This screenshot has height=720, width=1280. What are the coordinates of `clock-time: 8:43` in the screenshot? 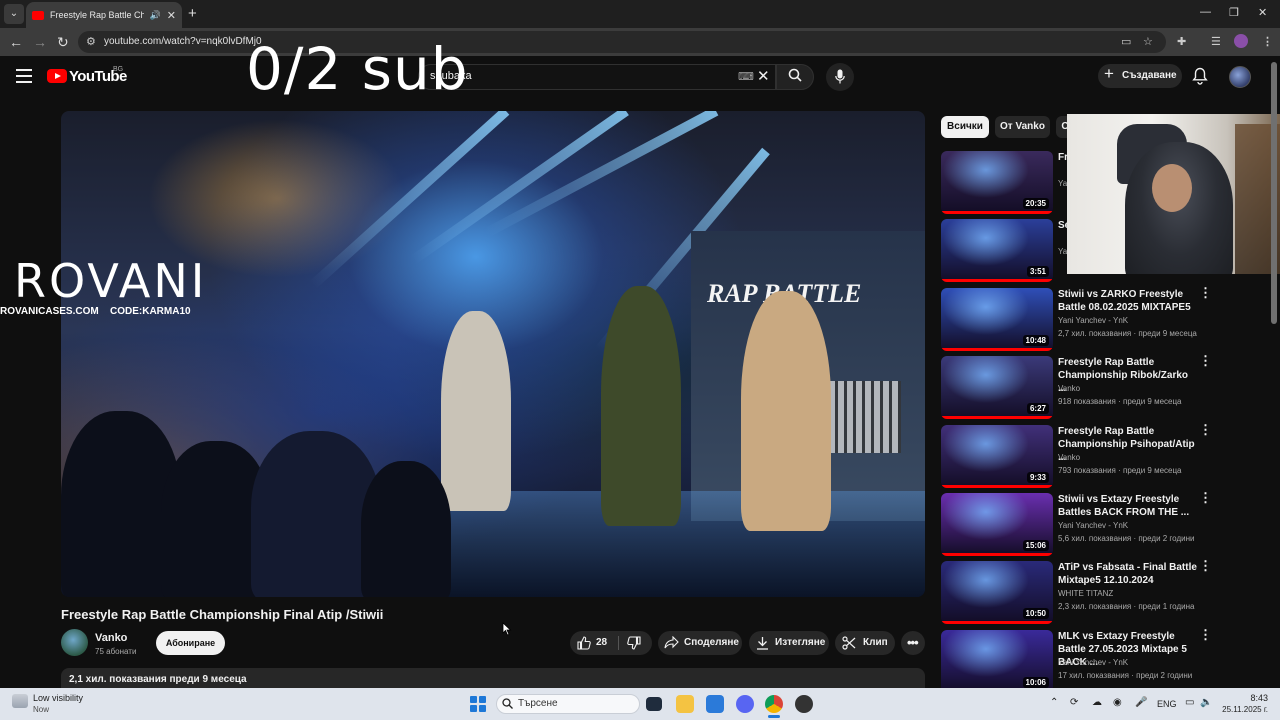 It's located at (1258, 698).